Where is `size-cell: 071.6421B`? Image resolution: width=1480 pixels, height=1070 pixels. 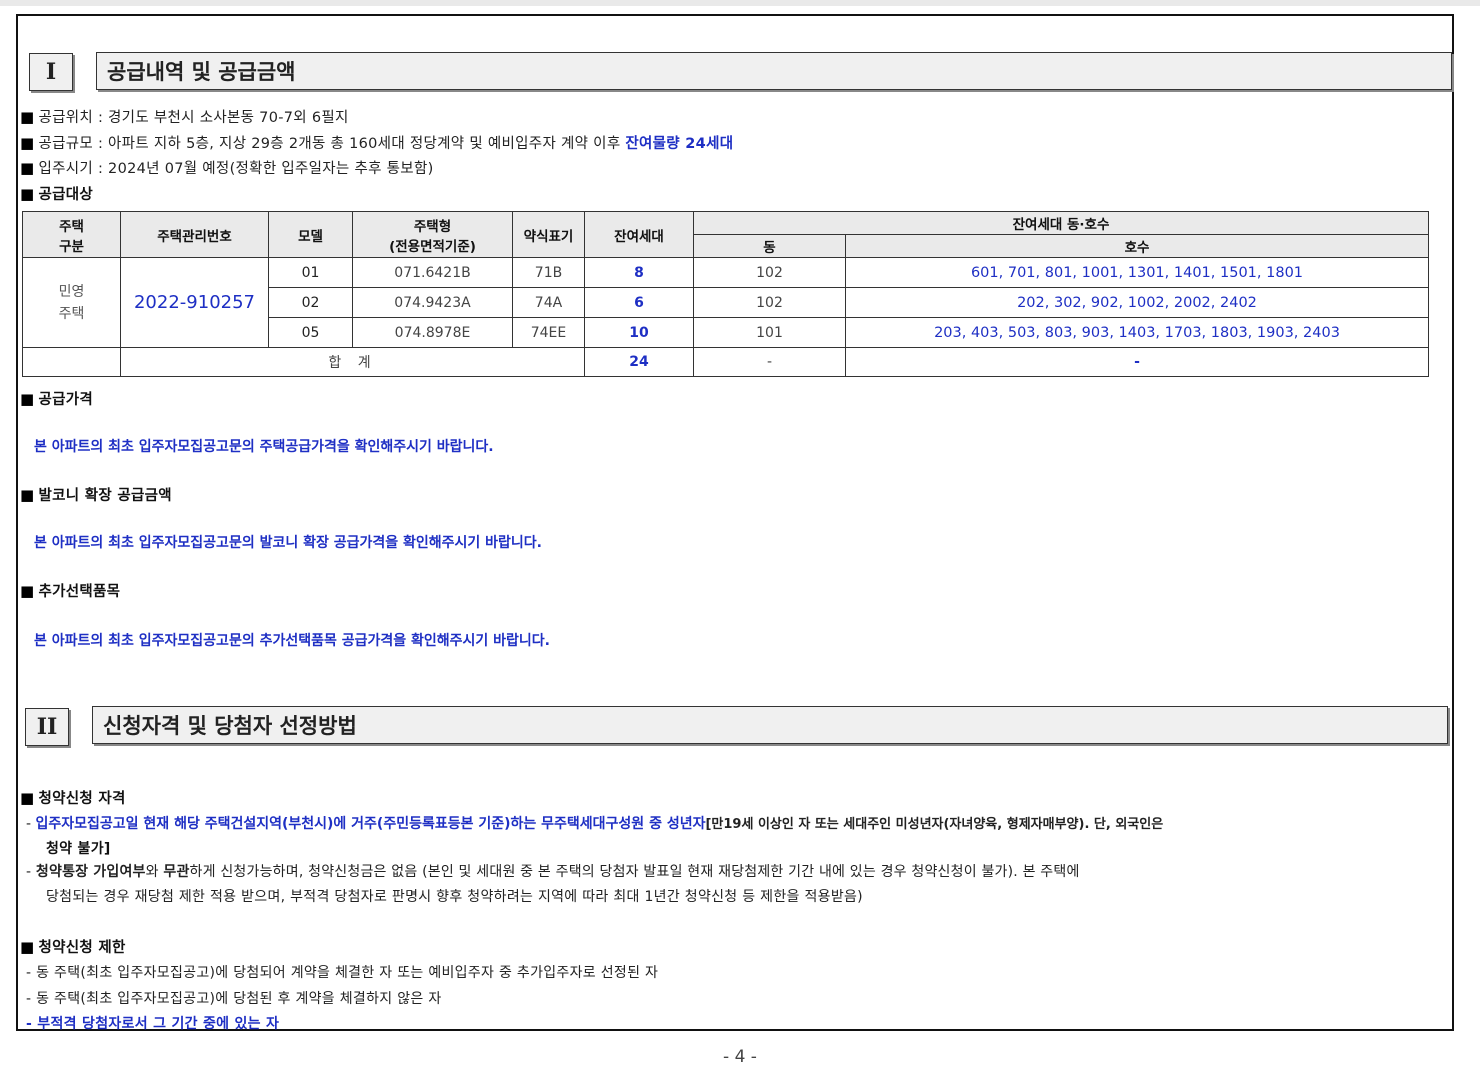
size-cell: 071.6421B is located at coordinates (432, 272).